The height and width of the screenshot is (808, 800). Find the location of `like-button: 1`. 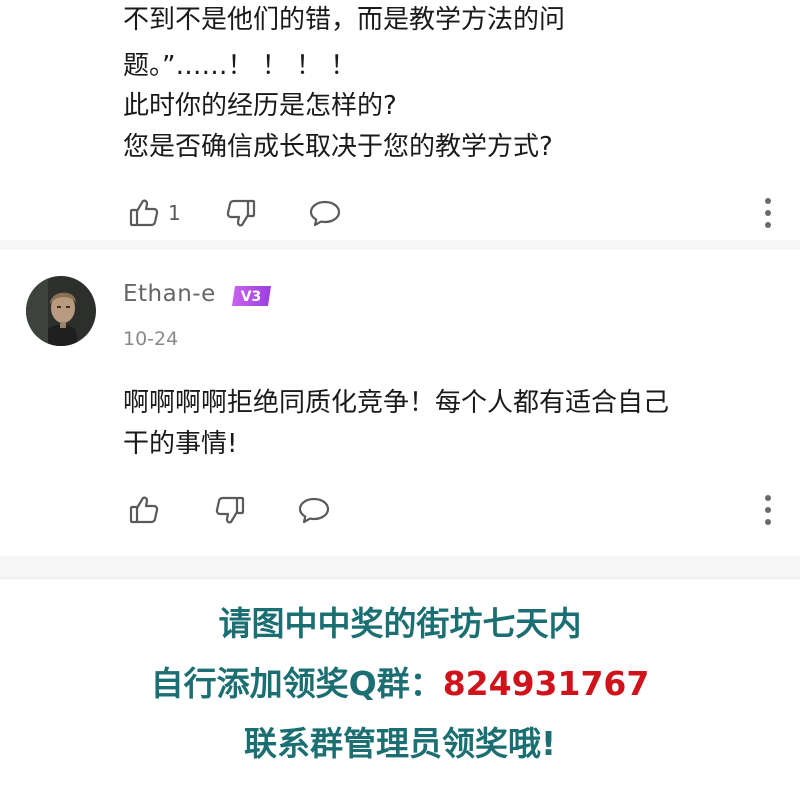

like-button: 1 is located at coordinates (154, 213).